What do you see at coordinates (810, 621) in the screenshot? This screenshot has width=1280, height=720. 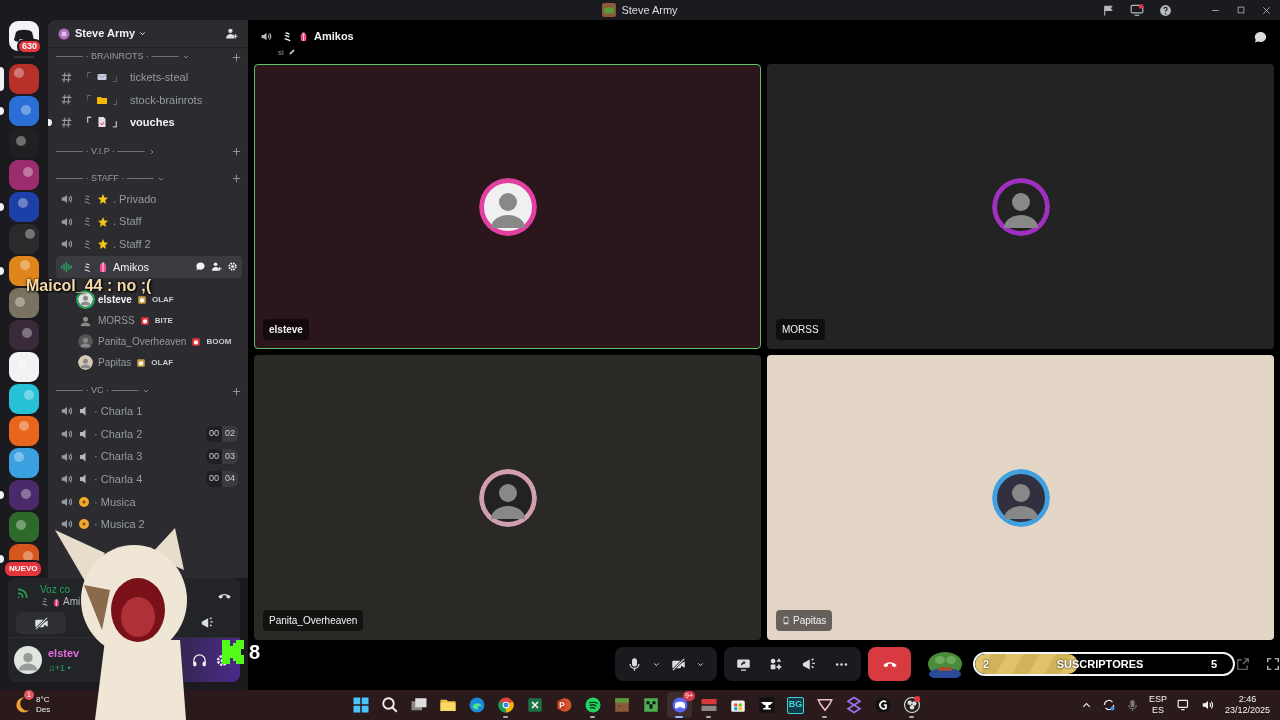 I see `participant-name: Papitas` at bounding box center [810, 621].